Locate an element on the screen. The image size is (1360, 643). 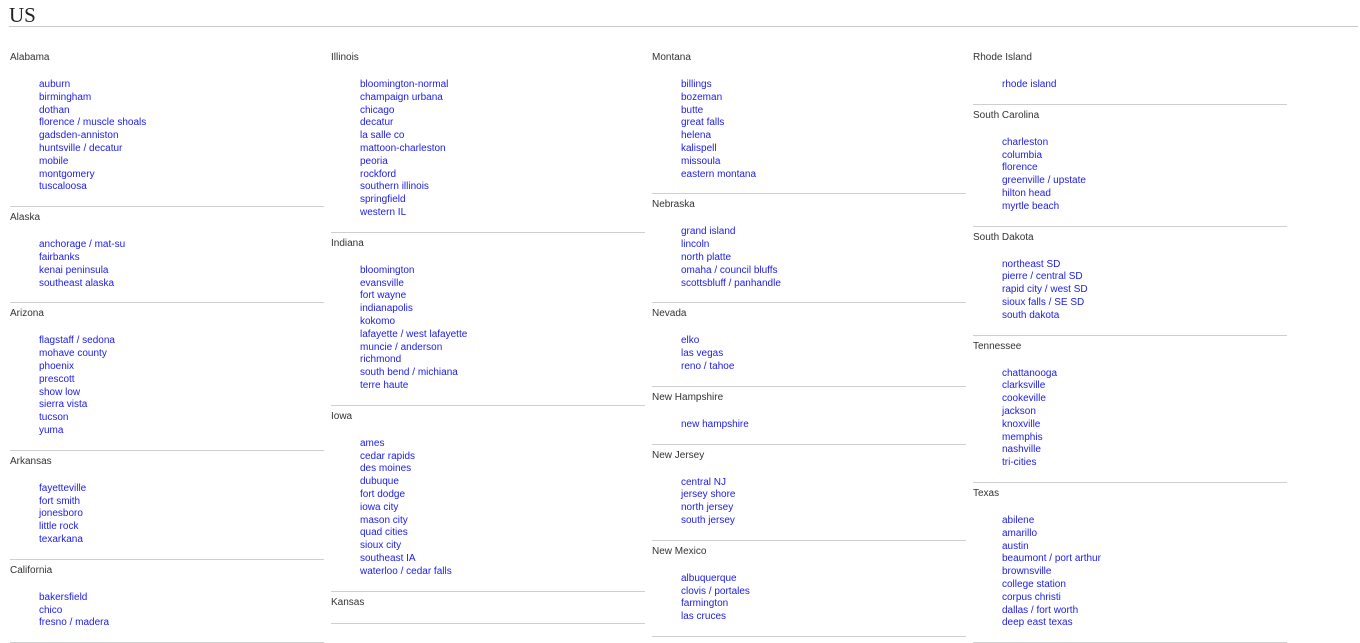
city-link-flagstaff-sedona: flagstaff / sedona is located at coordinates (77, 340).